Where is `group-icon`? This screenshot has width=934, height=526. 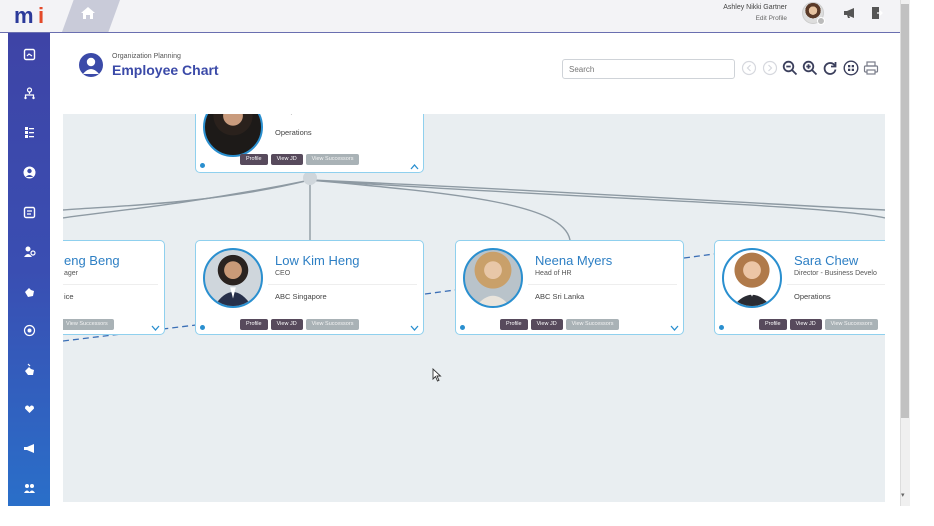 group-icon is located at coordinates (29, 488).